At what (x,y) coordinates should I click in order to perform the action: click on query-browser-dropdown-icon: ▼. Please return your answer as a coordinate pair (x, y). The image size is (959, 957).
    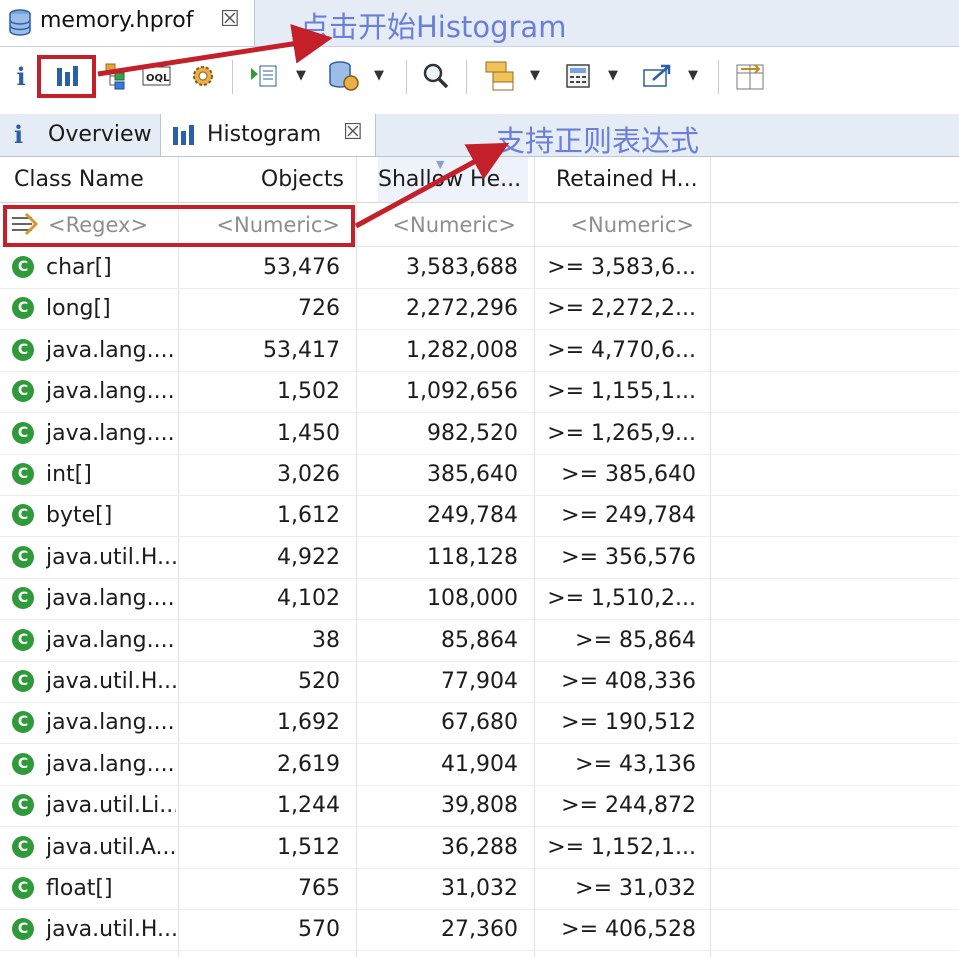
    Looking at the image, I should click on (379, 75).